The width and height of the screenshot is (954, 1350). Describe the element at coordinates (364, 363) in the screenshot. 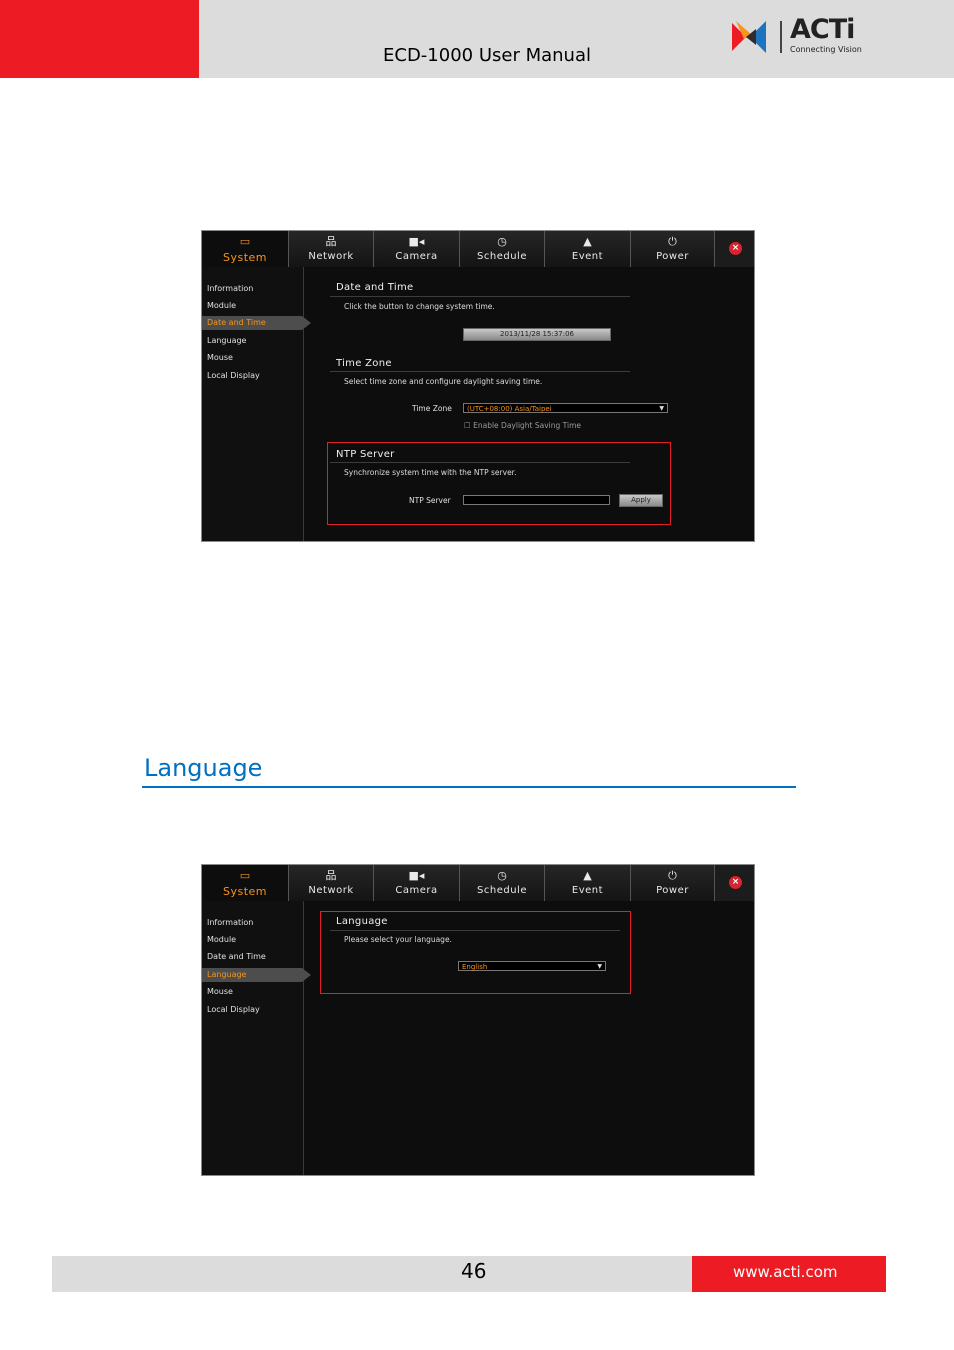

I see `time-zone-title: Time Zone` at that location.